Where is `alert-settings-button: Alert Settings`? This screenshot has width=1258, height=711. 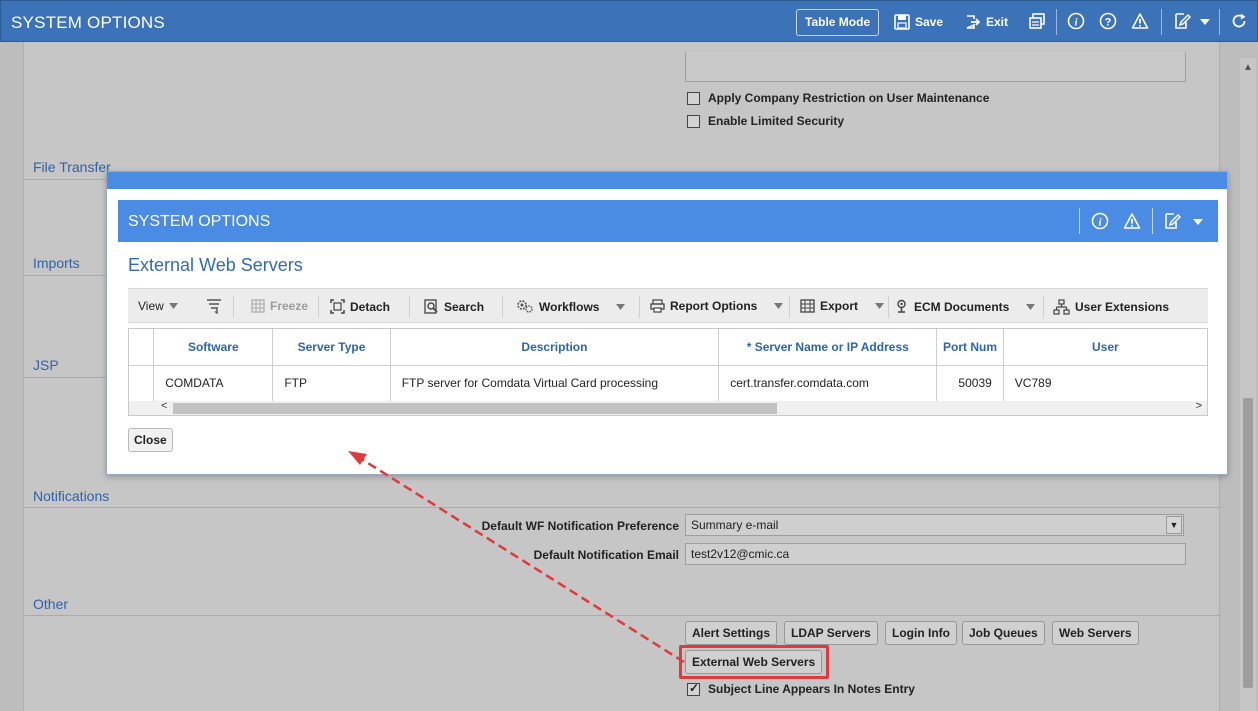 alert-settings-button: Alert Settings is located at coordinates (731, 633).